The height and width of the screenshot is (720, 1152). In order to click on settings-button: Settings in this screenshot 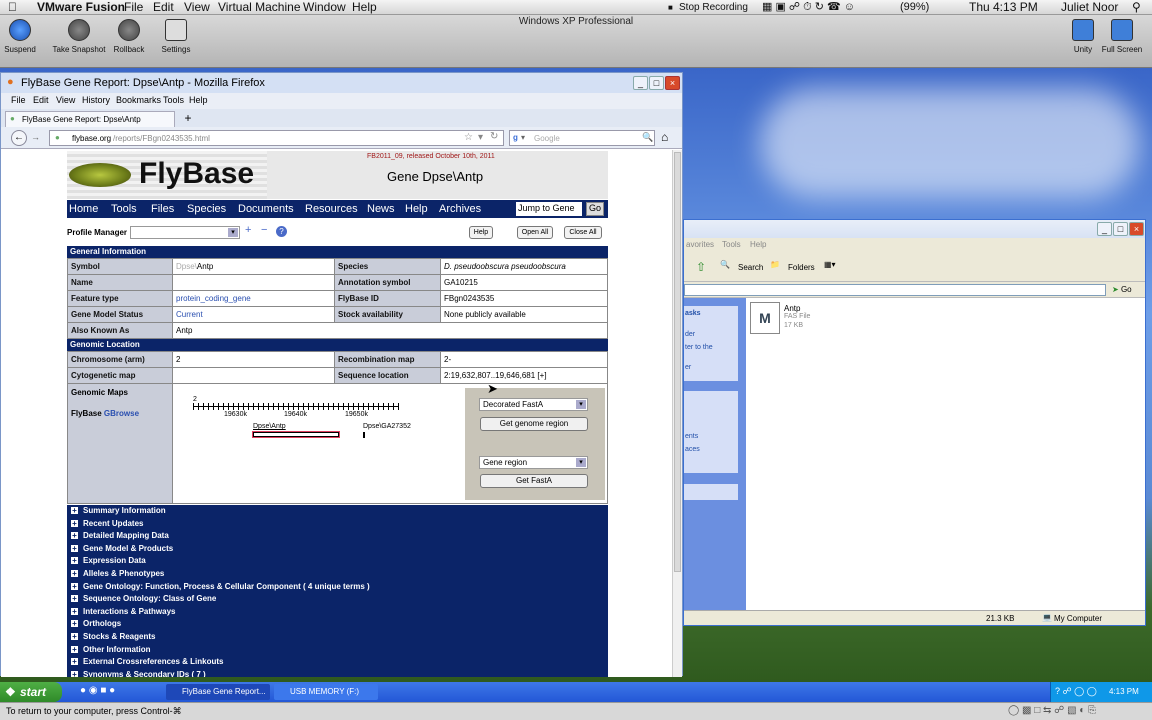, I will do `click(176, 35)`.